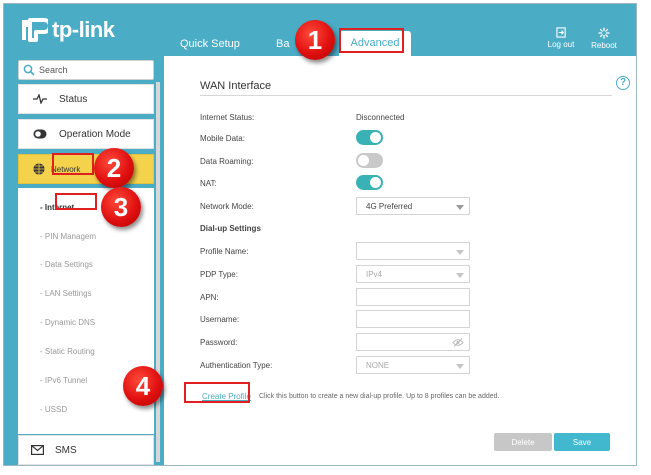 This screenshot has height=475, width=651. Describe the element at coordinates (389, 206) in the screenshot. I see `network-mode-value: 4G Preferred` at that location.